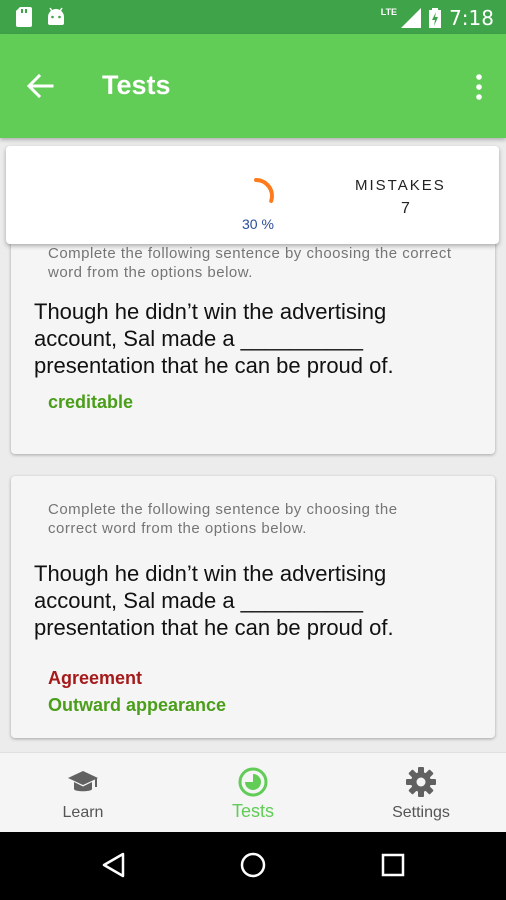 Image resolution: width=506 pixels, height=900 pixels. What do you see at coordinates (253, 86) in the screenshot?
I see `app-bar: Tests` at bounding box center [253, 86].